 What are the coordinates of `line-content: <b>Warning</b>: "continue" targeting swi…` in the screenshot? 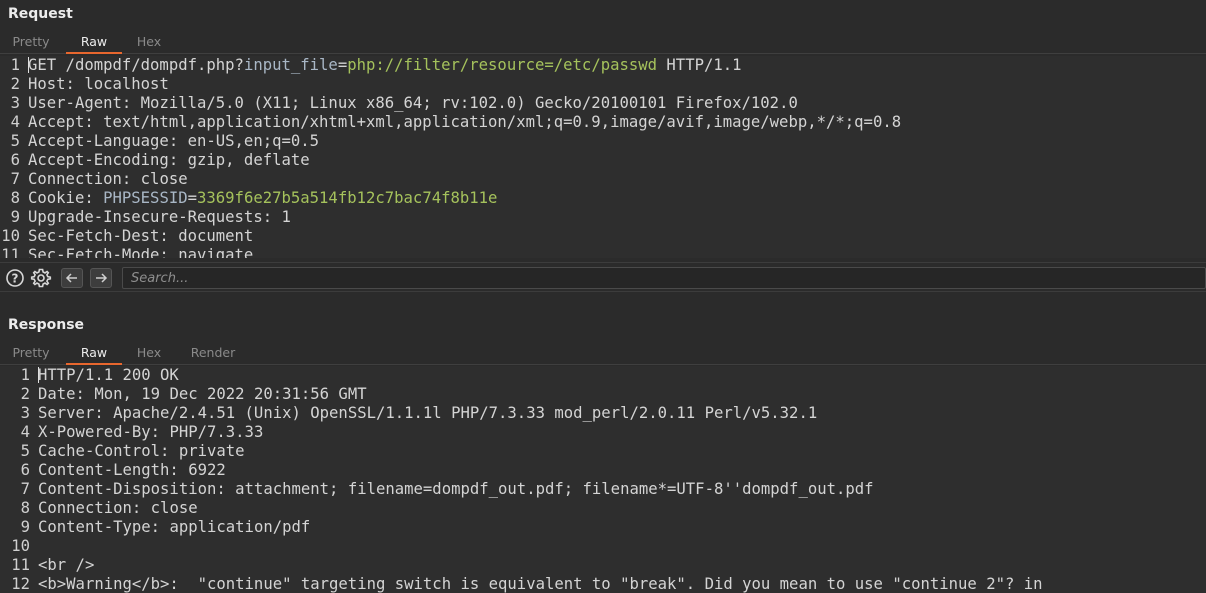 It's located at (540, 584).